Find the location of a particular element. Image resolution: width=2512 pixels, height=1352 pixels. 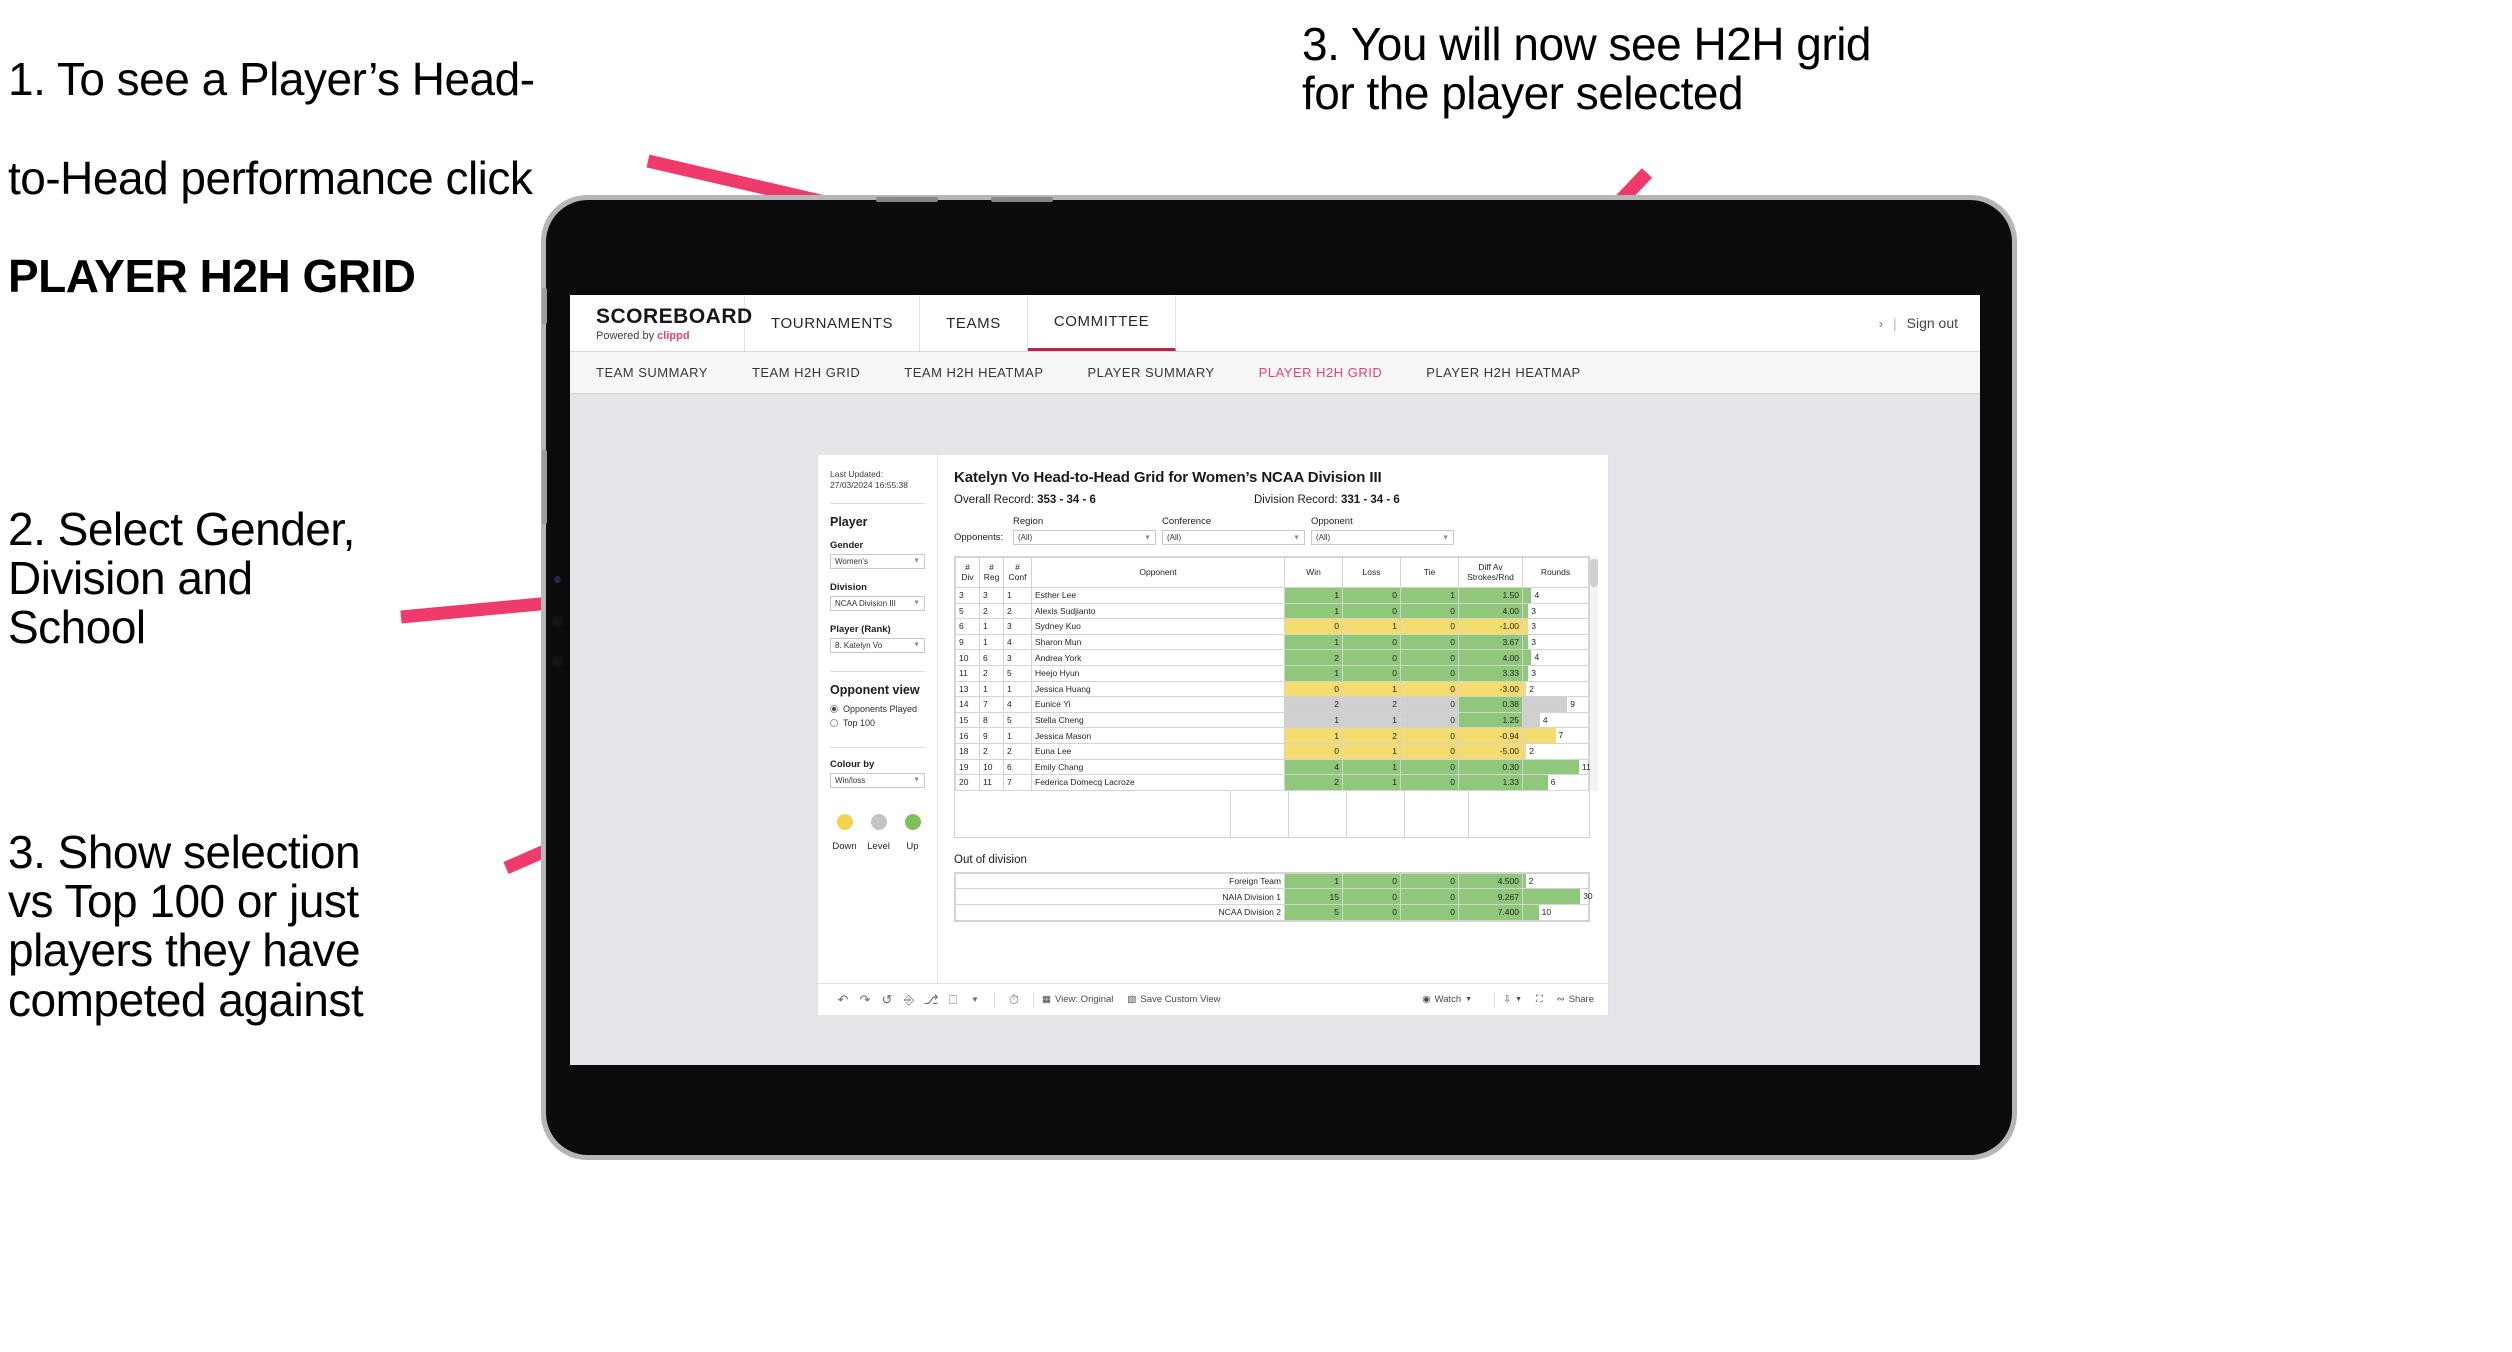

redo-icon: ↷ is located at coordinates (865, 1000).